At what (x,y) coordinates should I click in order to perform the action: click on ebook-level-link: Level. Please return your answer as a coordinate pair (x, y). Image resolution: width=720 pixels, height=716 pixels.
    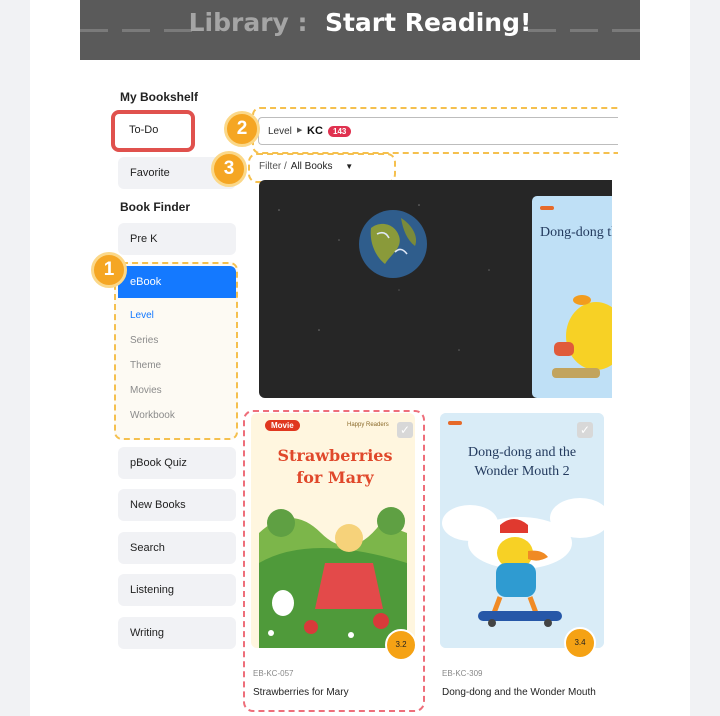
    Looking at the image, I should click on (142, 315).